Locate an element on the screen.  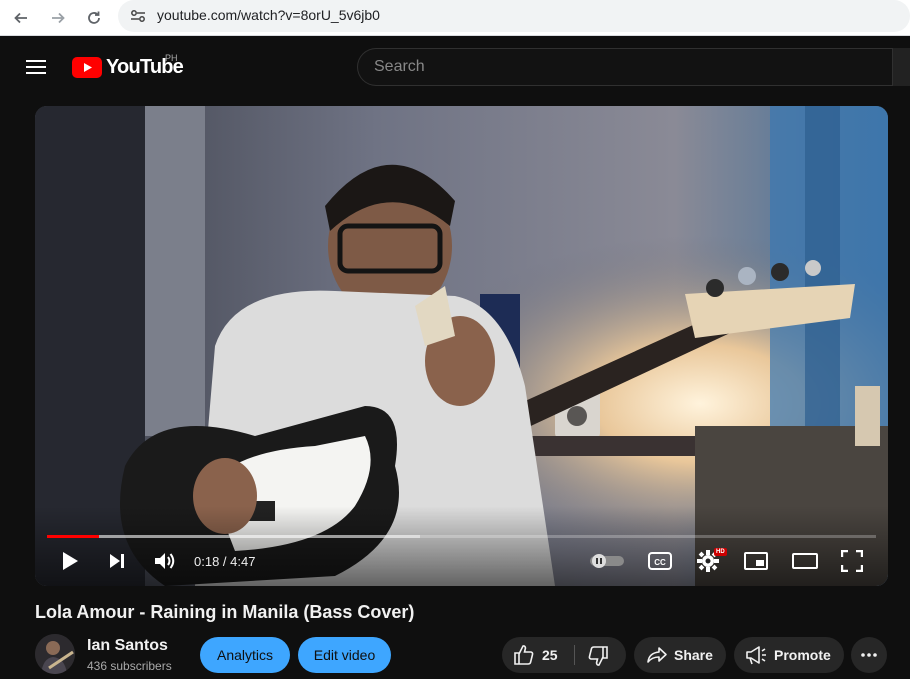
miniplayer-button is located at coordinates (756, 561).